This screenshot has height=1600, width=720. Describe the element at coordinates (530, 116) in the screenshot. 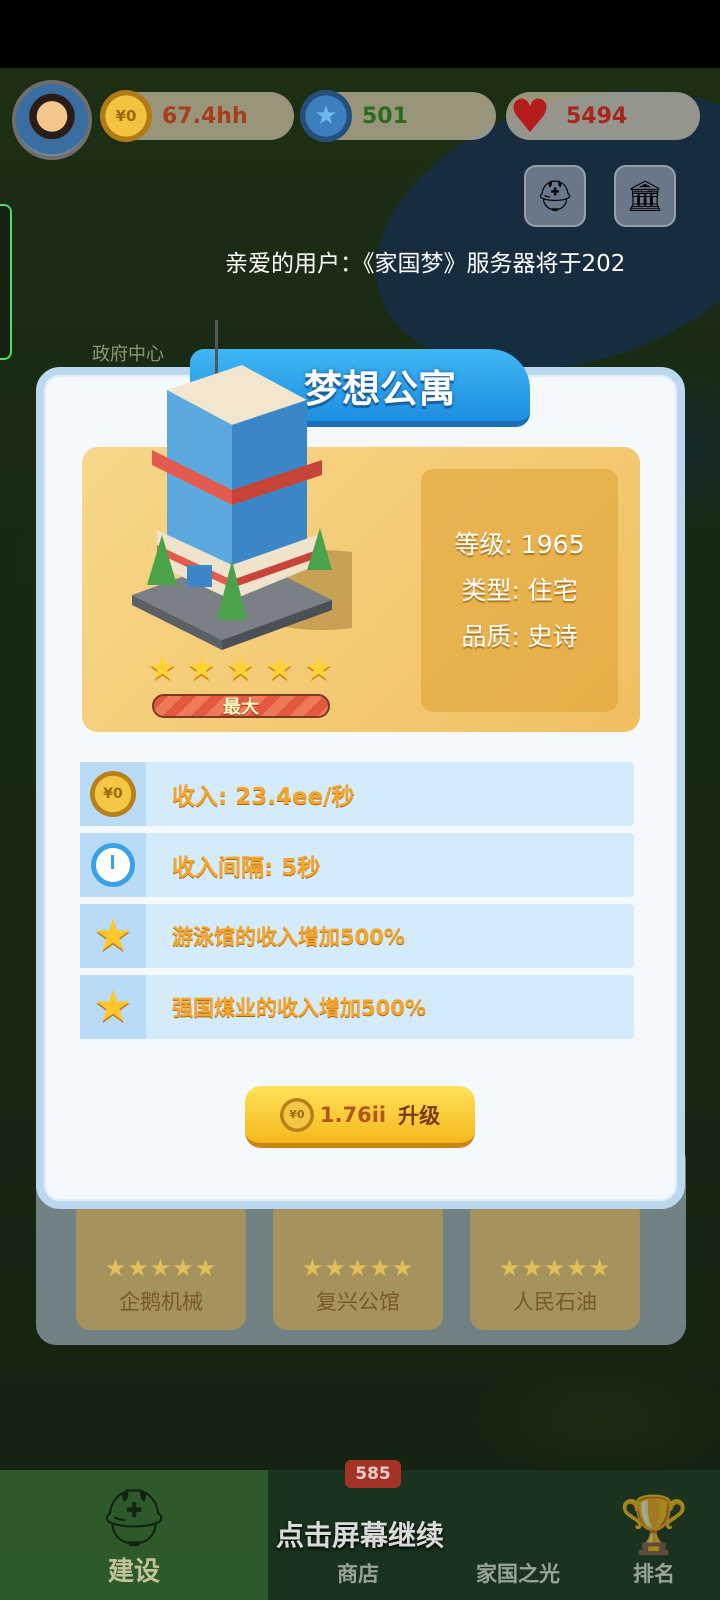

I see `heart-icon: ♥` at that location.